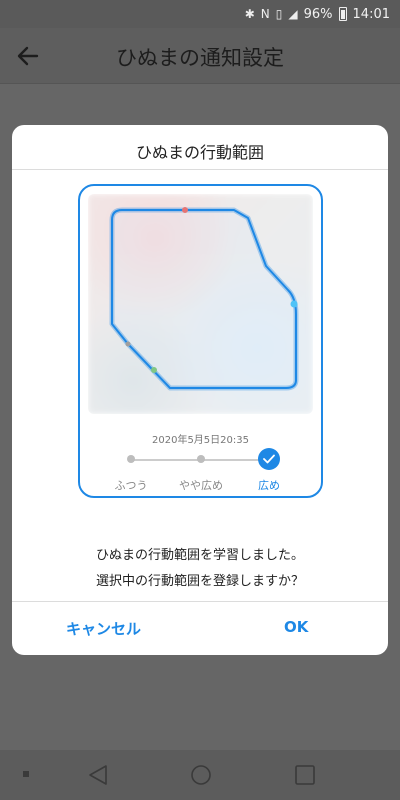 The width and height of the screenshot is (400, 800). Describe the element at coordinates (269, 485) in the screenshot. I see `slider-label-wide: 広め` at that location.